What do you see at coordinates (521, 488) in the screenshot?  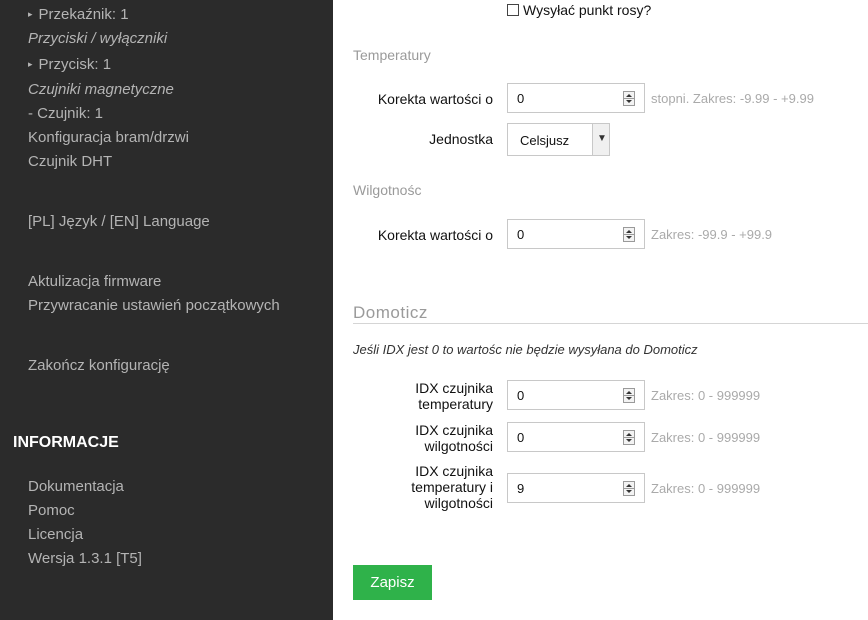 I see `idx-both-value: 9` at bounding box center [521, 488].